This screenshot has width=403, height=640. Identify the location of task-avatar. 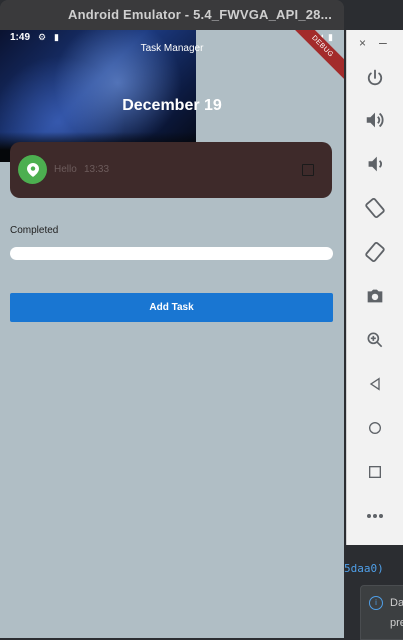
(32, 169).